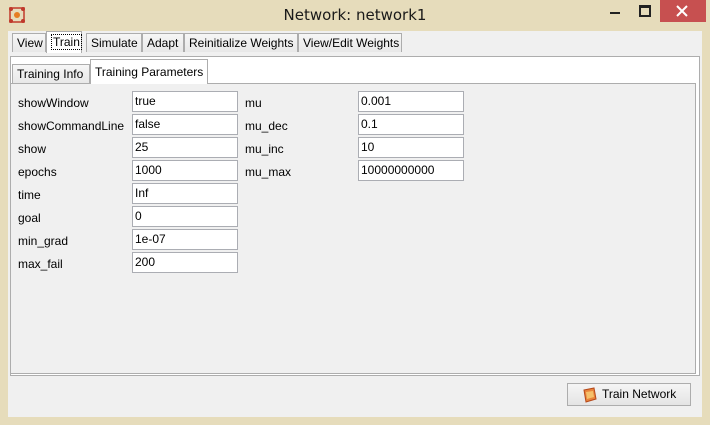 The height and width of the screenshot is (425, 710). I want to click on param-label: show, so click(32, 149).